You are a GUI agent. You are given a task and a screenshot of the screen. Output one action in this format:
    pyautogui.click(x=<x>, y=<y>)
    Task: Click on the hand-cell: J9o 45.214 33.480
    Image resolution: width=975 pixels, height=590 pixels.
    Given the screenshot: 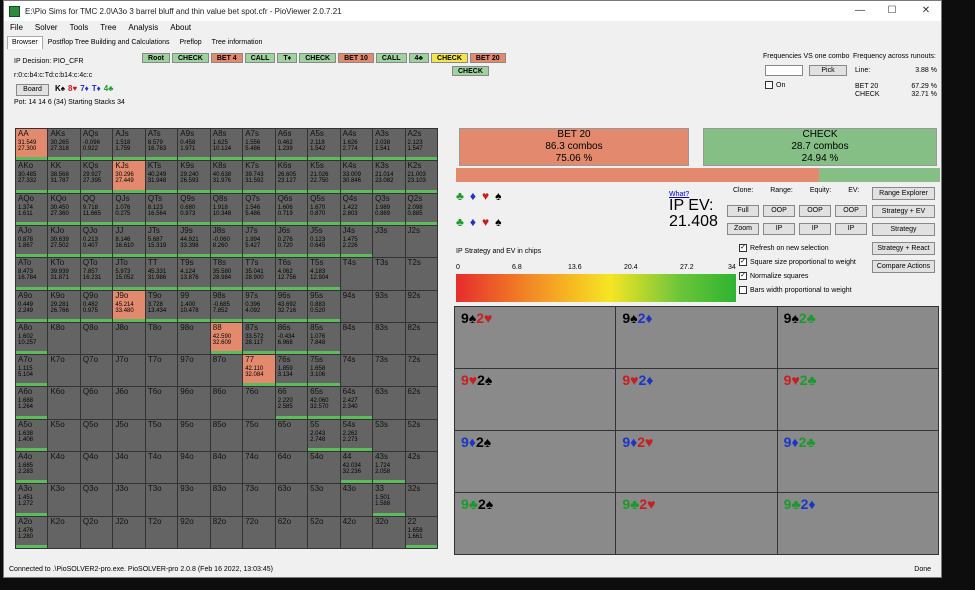 What is the action you would take?
    pyautogui.click(x=129, y=306)
    